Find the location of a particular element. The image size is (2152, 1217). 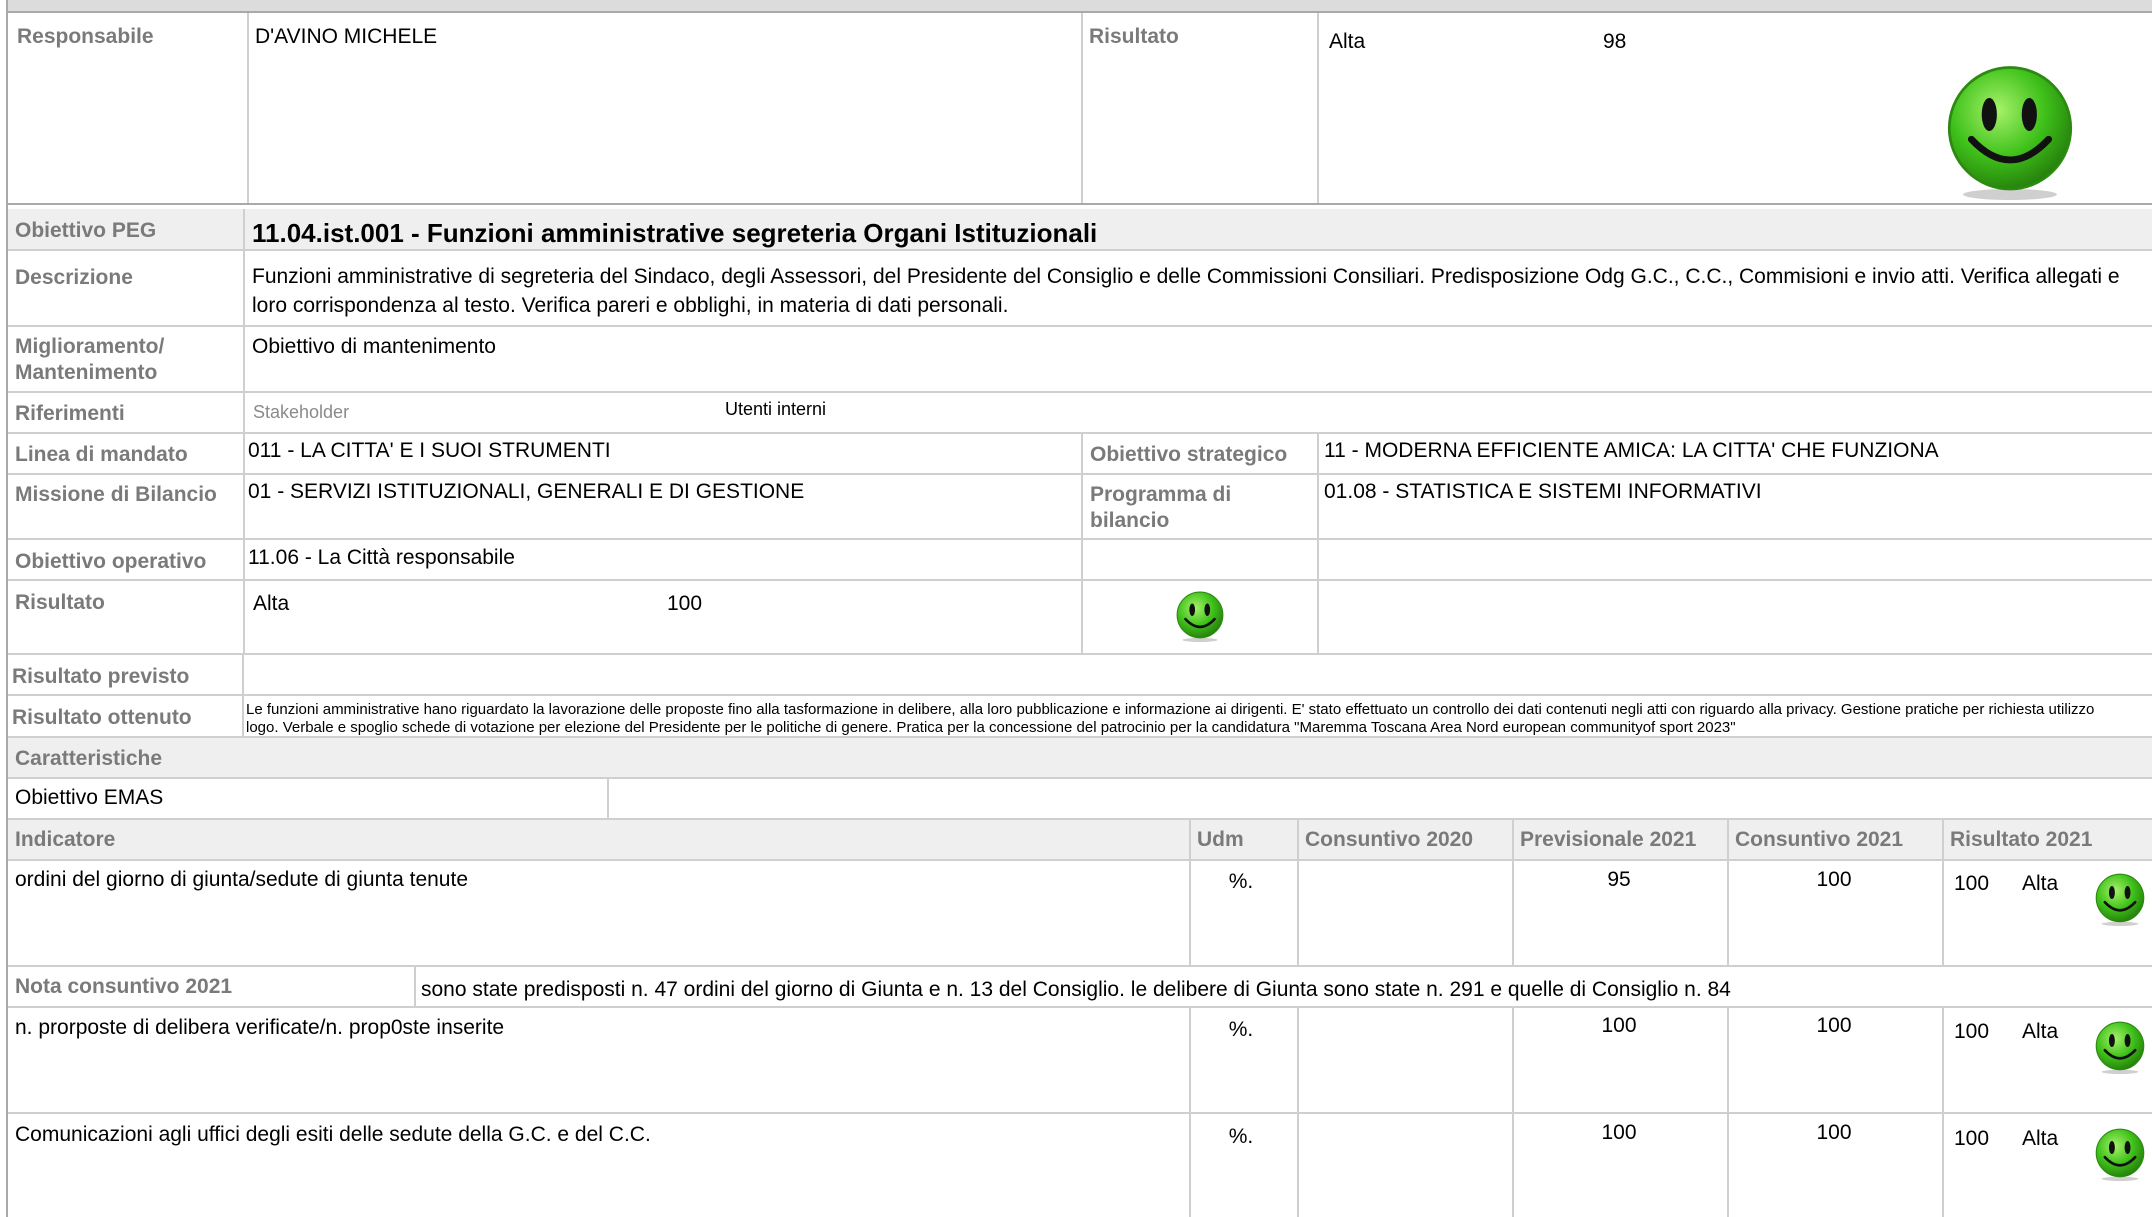

responsabile-value: D'AVINO MICHELE is located at coordinates (346, 36).